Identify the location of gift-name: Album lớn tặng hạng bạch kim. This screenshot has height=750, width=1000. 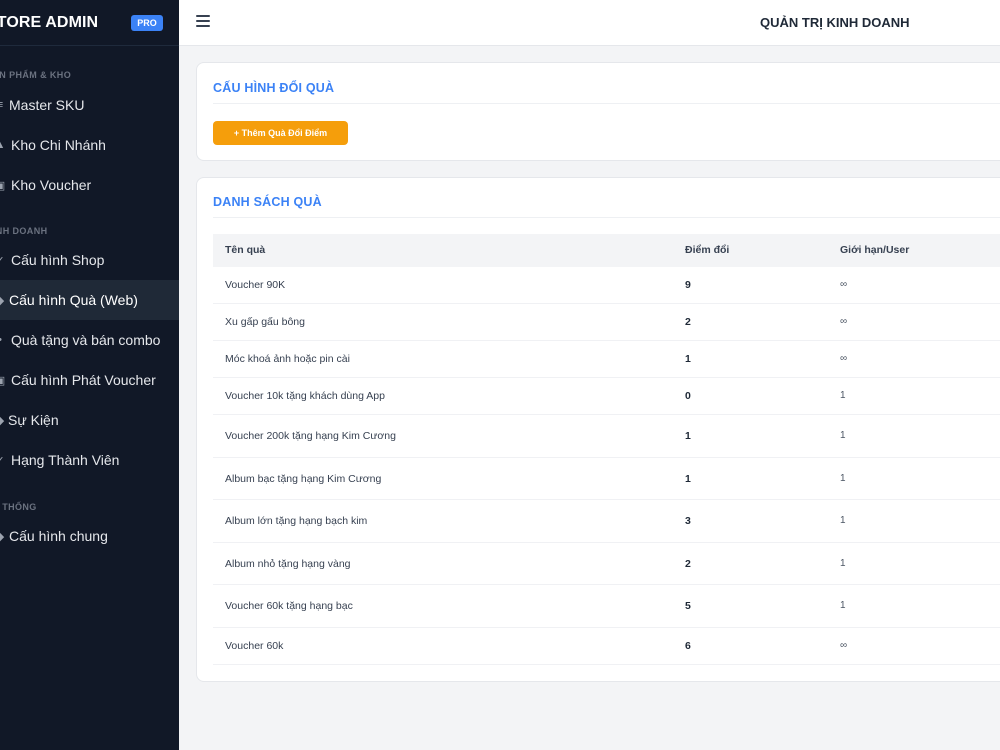
(296, 521).